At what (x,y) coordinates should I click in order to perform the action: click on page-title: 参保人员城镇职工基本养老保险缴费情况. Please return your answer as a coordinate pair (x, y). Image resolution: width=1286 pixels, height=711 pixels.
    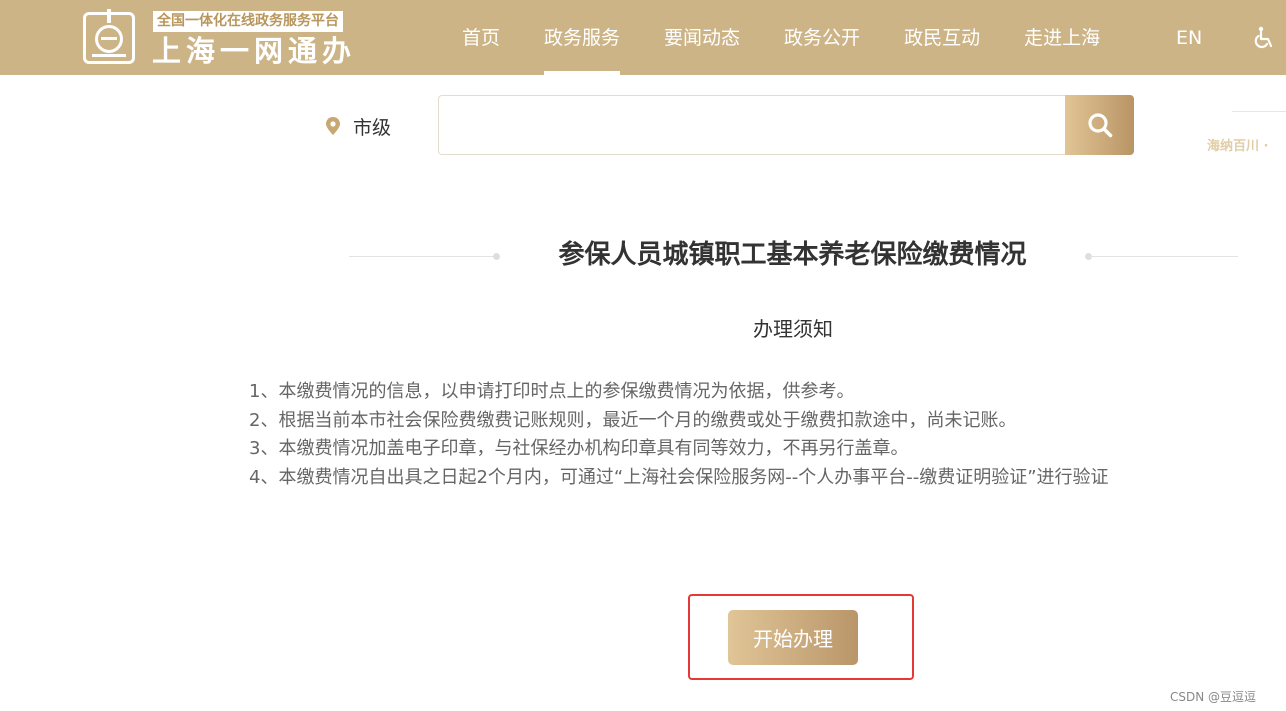
    Looking at the image, I should click on (792, 255).